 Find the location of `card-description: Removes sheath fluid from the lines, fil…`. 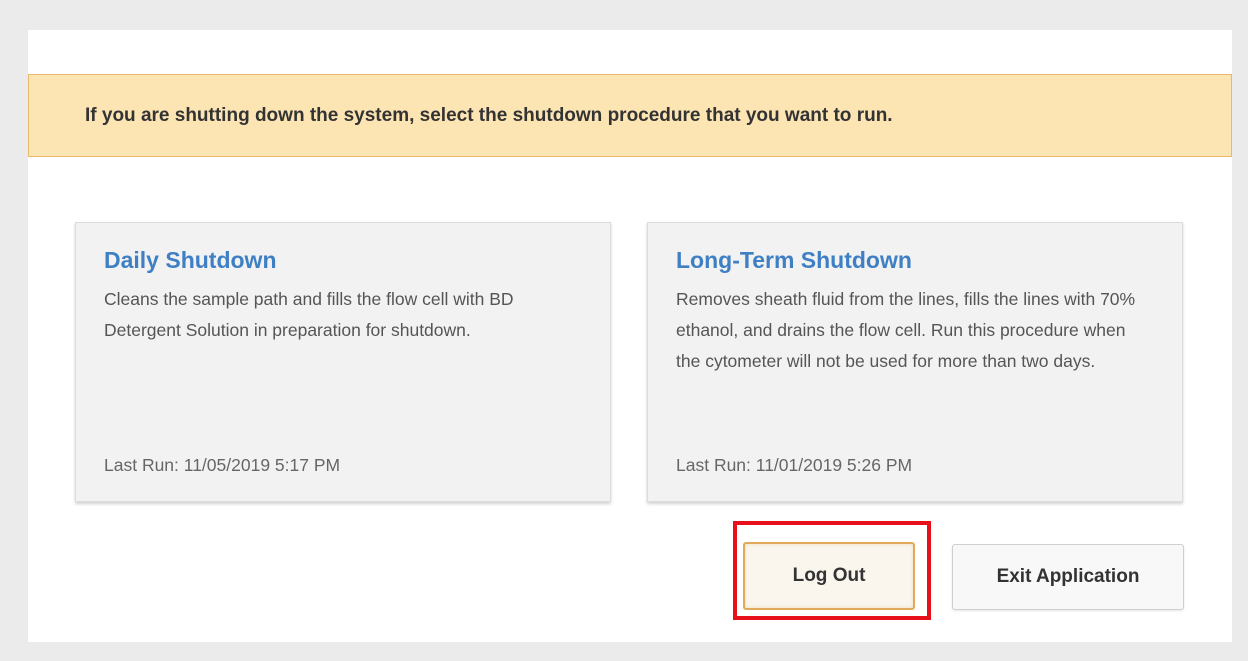

card-description: Removes sheath fluid from the lines, fil… is located at coordinates (906, 330).